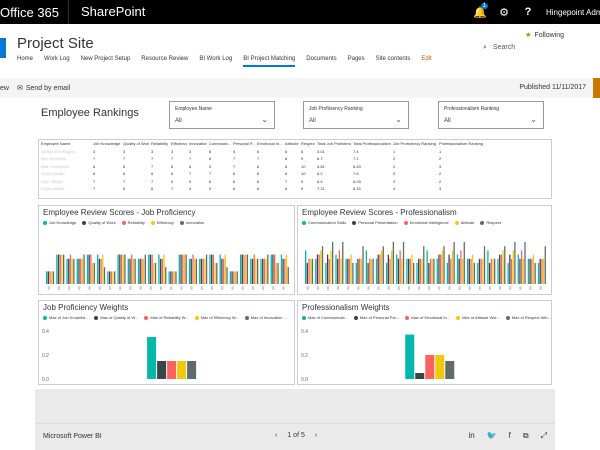 This screenshot has width=600, height=450. I want to click on bell-icon: 🔔 1, so click(480, 12).